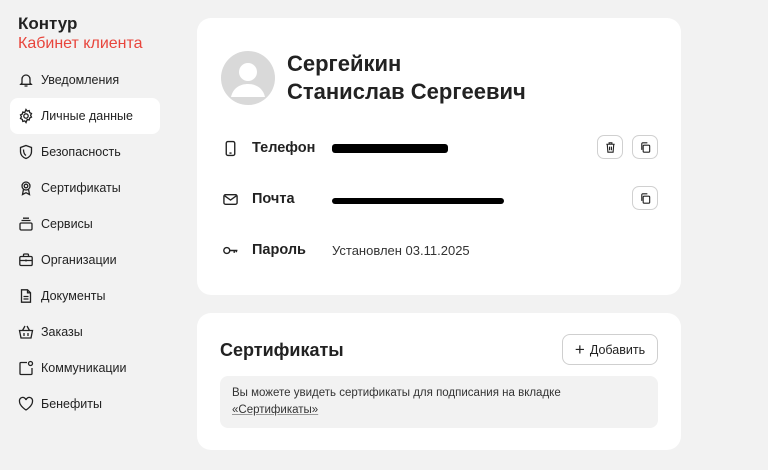 The image size is (768, 470). What do you see at coordinates (579, 349) in the screenshot?
I see `plus-icon: +` at bounding box center [579, 349].